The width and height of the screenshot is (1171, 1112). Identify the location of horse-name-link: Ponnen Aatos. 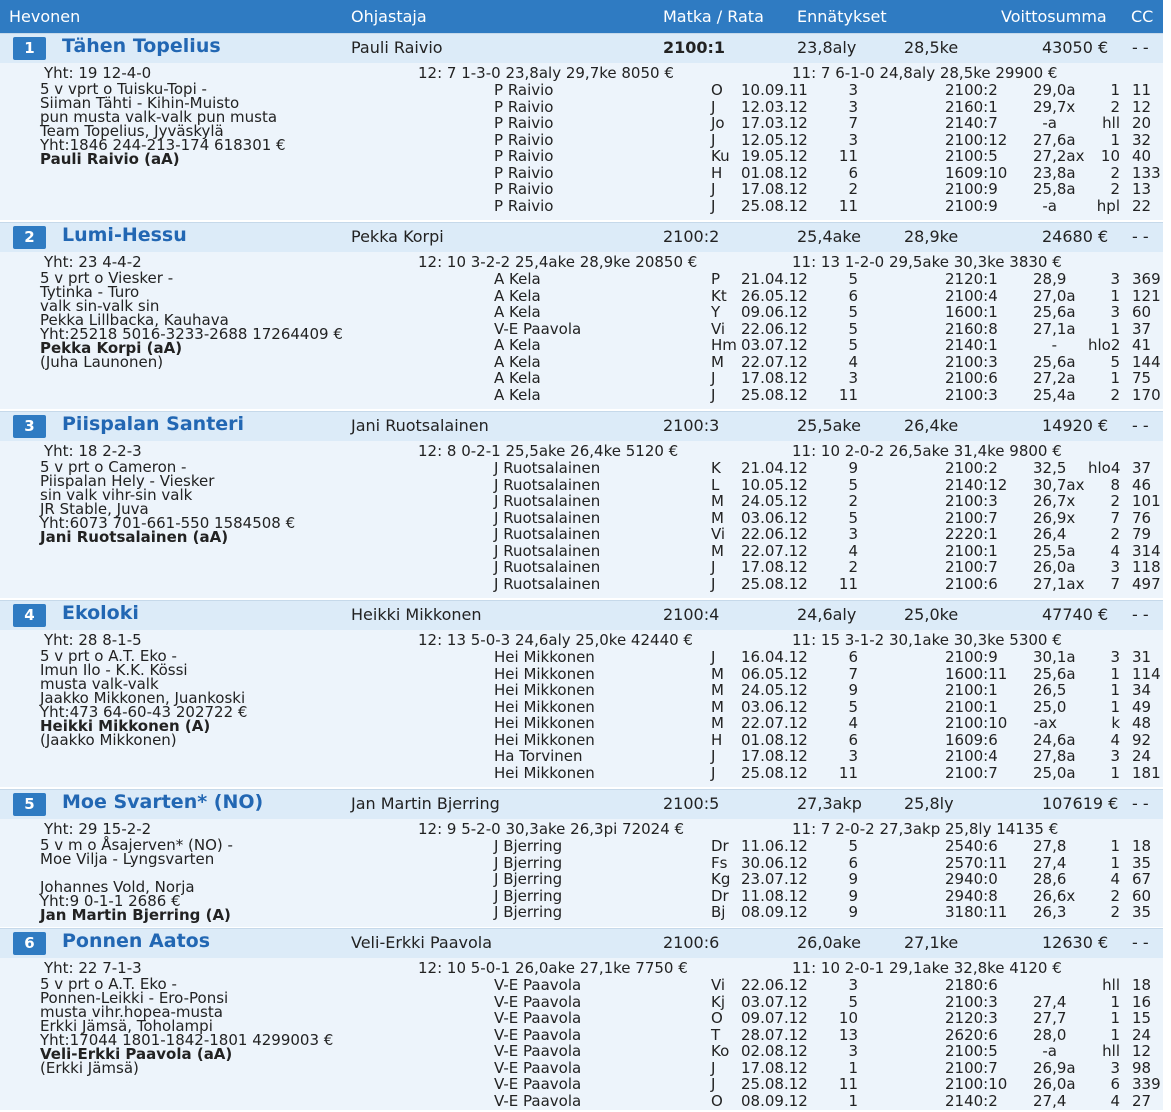
(136, 941).